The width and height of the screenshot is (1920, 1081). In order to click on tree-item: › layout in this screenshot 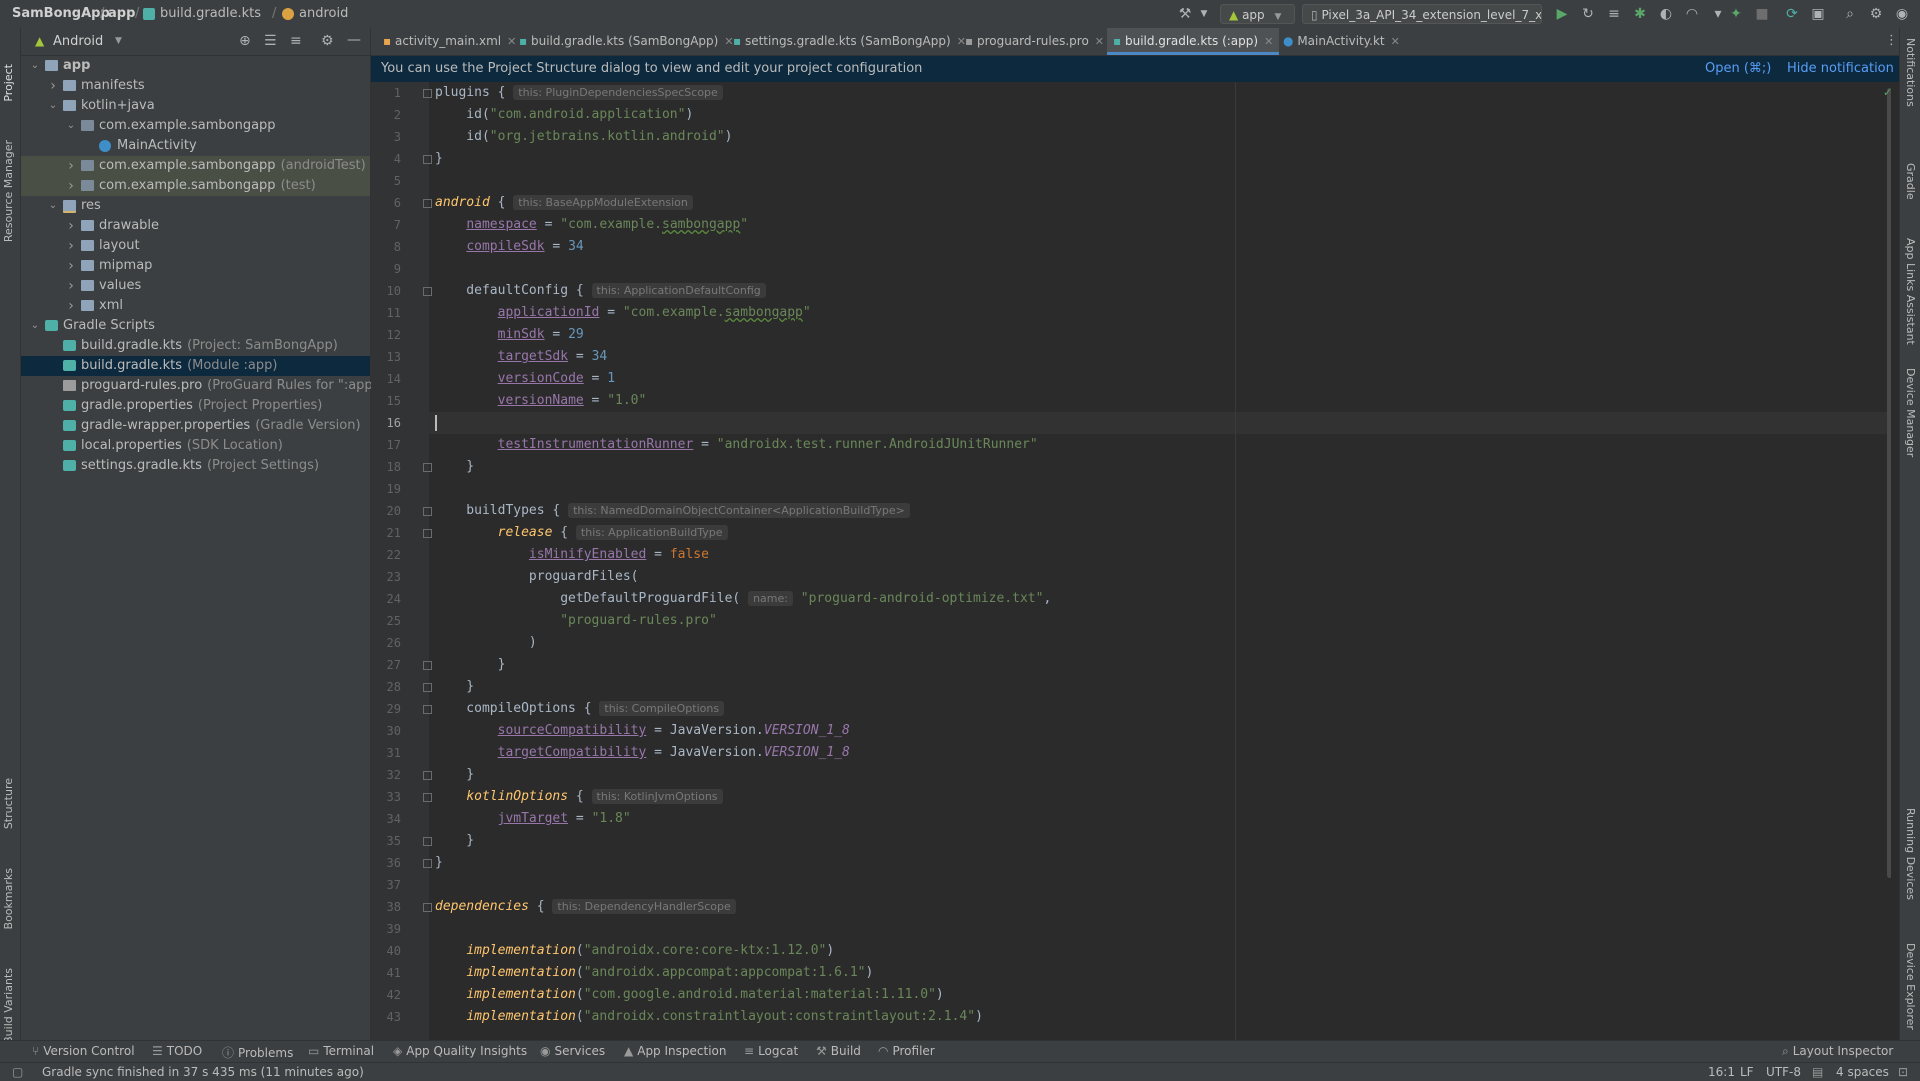, I will do `click(195, 246)`.